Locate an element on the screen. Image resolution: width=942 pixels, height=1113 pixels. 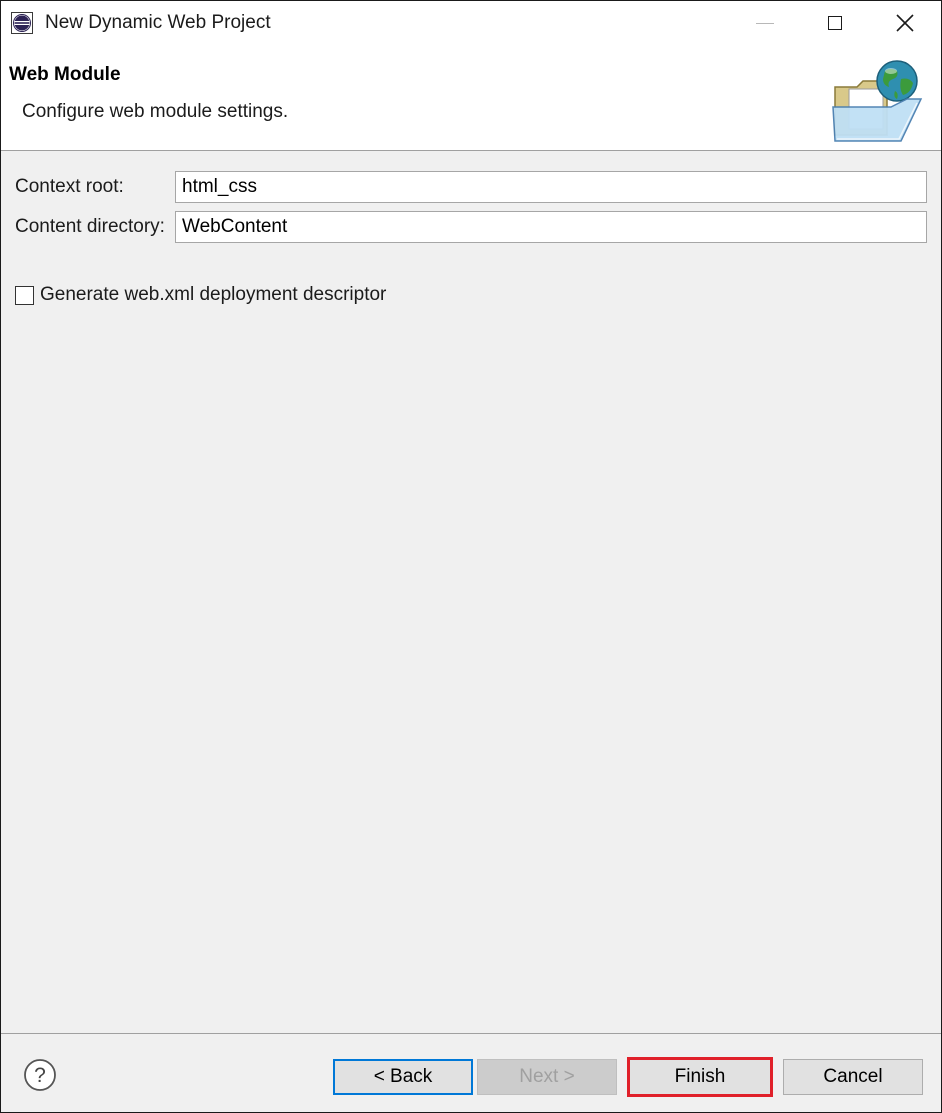
page-description: Configure web module settings. is located at coordinates (155, 111).